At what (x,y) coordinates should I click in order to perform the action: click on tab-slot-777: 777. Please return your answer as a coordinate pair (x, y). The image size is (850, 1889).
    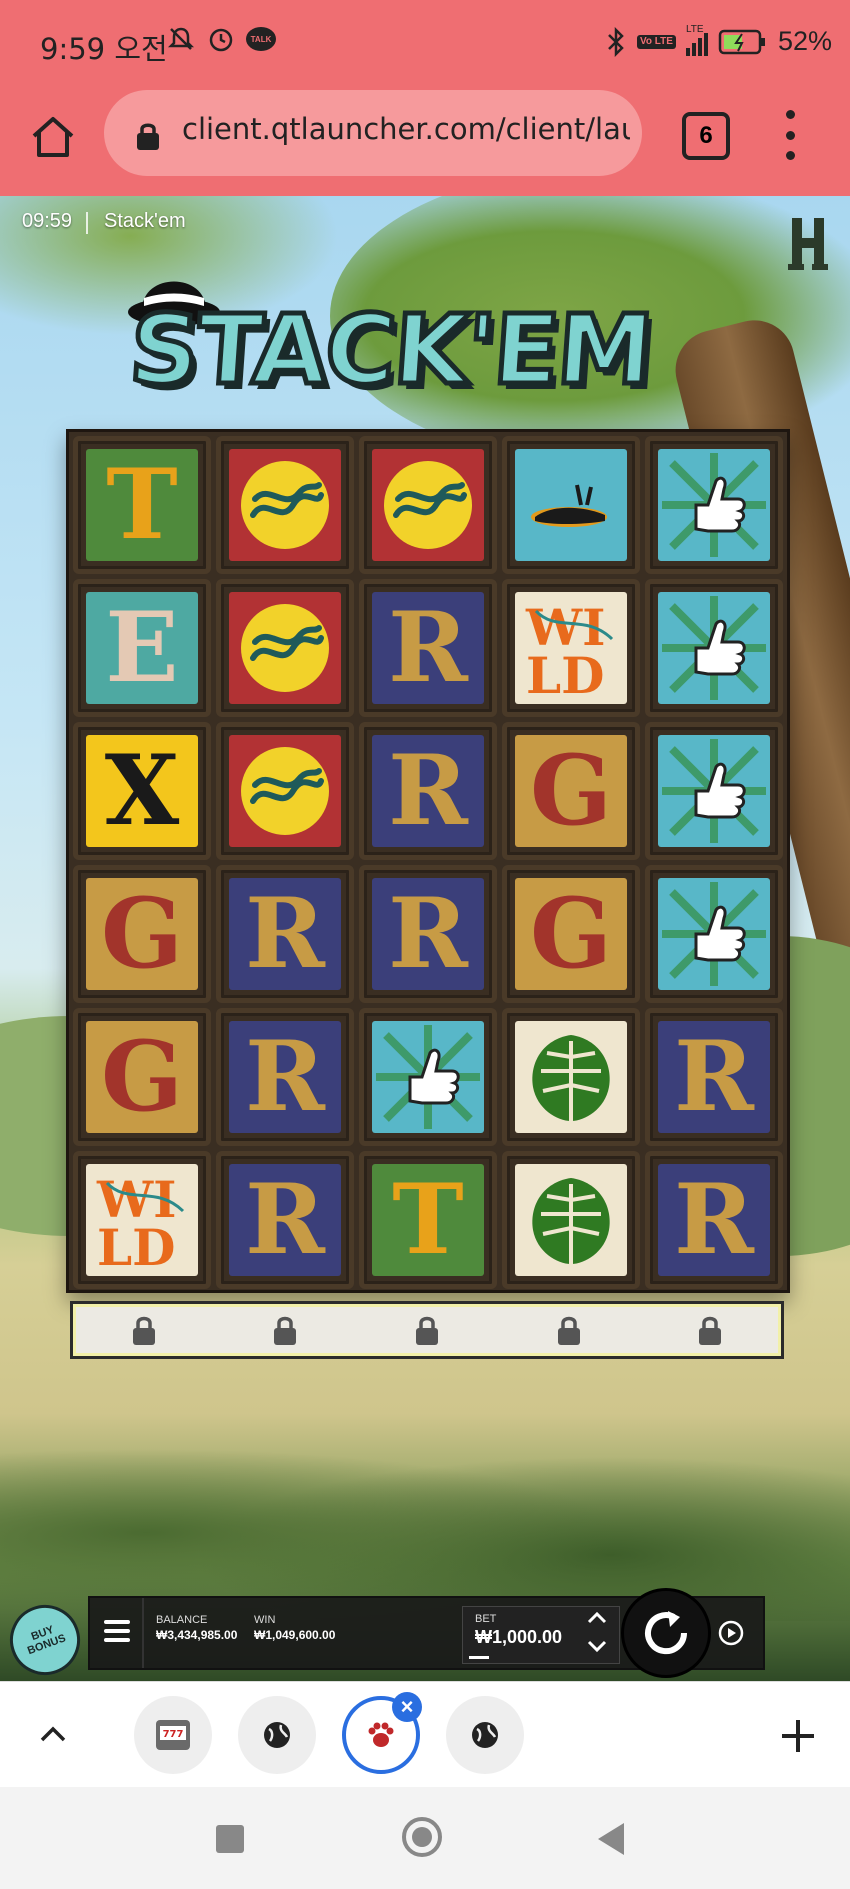
    Looking at the image, I should click on (173, 1735).